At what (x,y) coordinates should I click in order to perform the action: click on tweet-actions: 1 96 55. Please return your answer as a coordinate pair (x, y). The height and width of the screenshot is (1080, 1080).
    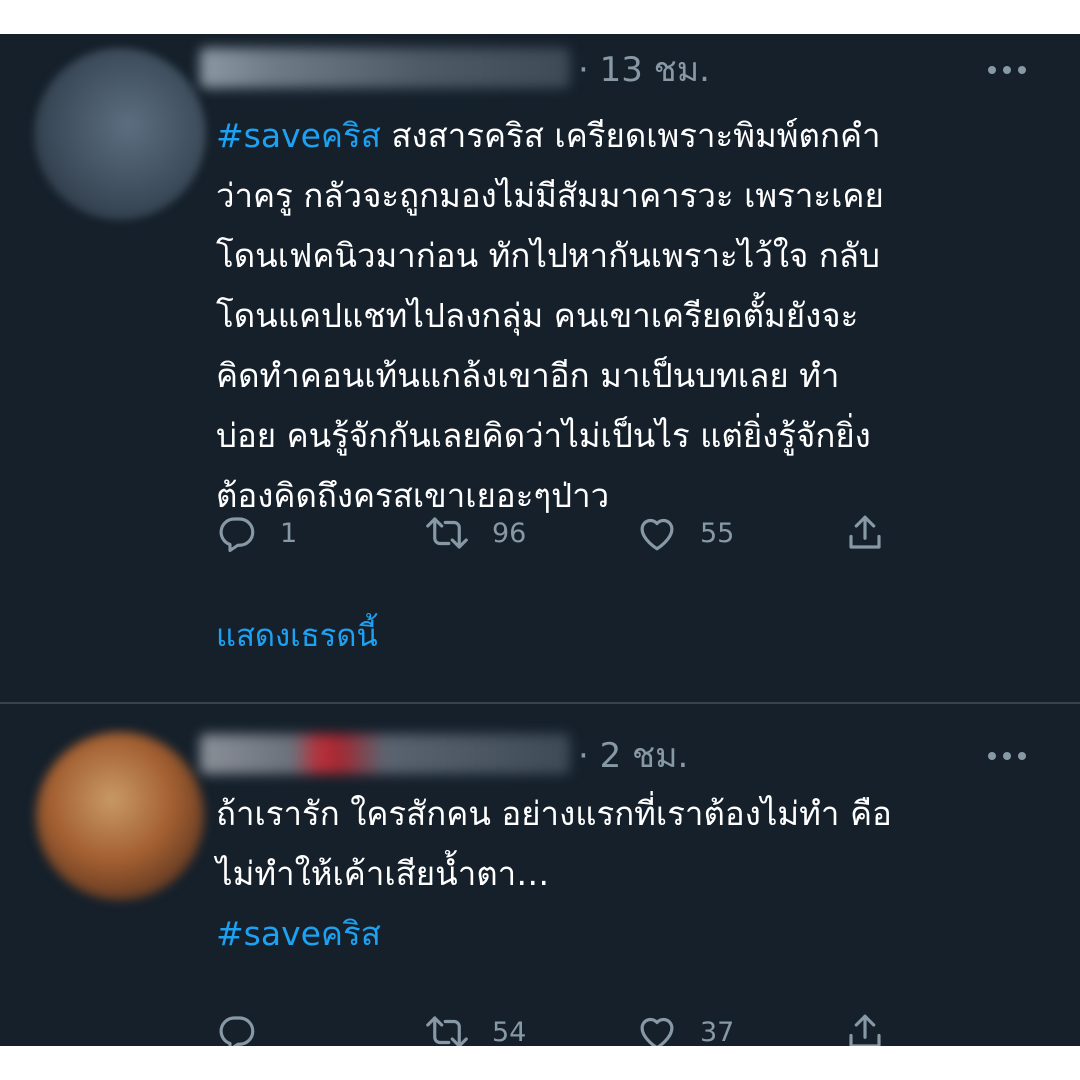
    Looking at the image, I should click on (566, 533).